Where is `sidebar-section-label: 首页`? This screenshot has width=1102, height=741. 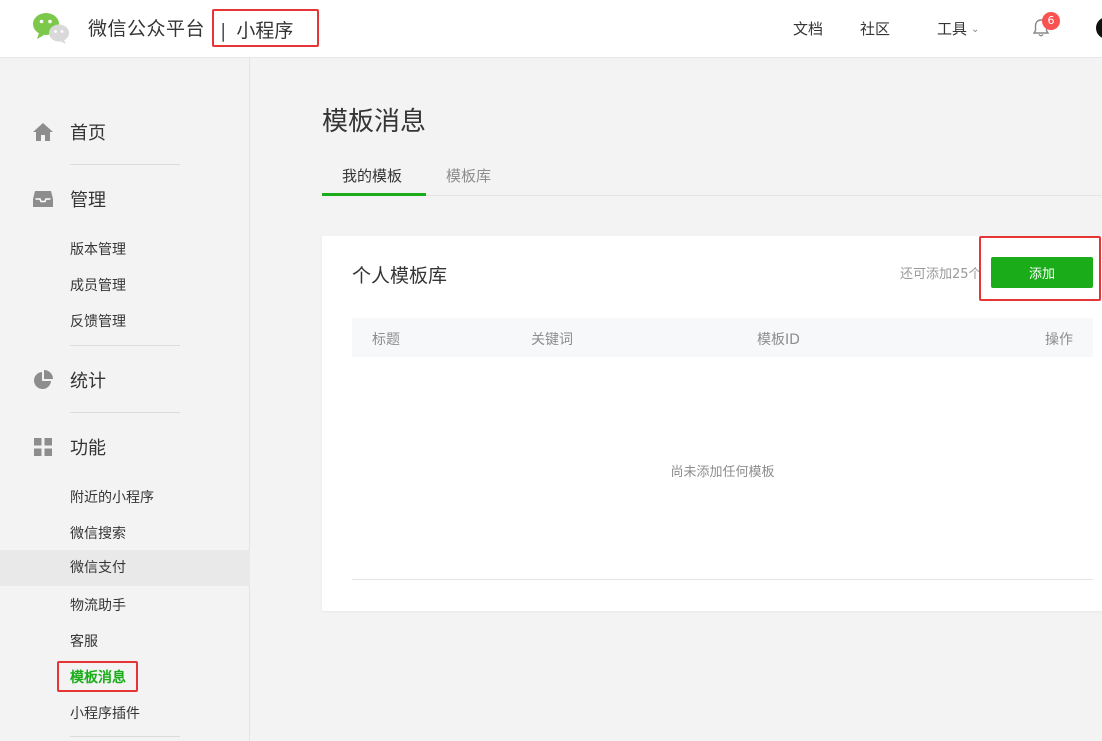 sidebar-section-label: 首页 is located at coordinates (88, 133).